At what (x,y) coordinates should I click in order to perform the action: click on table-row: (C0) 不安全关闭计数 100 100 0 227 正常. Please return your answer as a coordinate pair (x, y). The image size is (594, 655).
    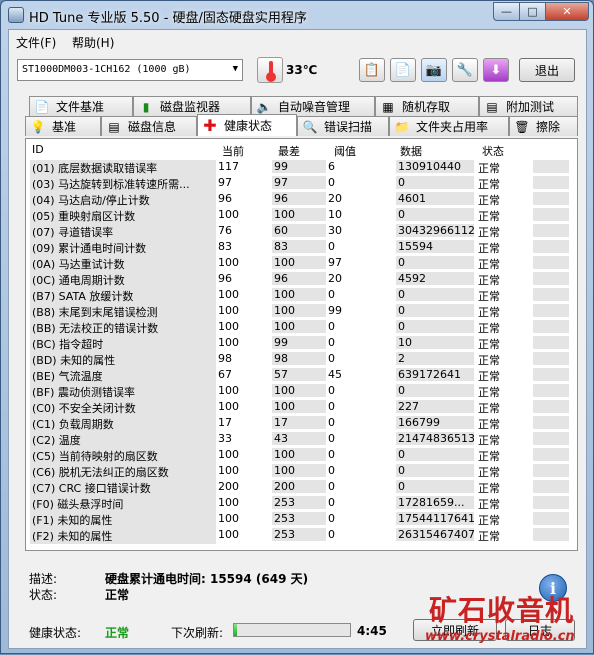
    Looking at the image, I should click on (301, 407).